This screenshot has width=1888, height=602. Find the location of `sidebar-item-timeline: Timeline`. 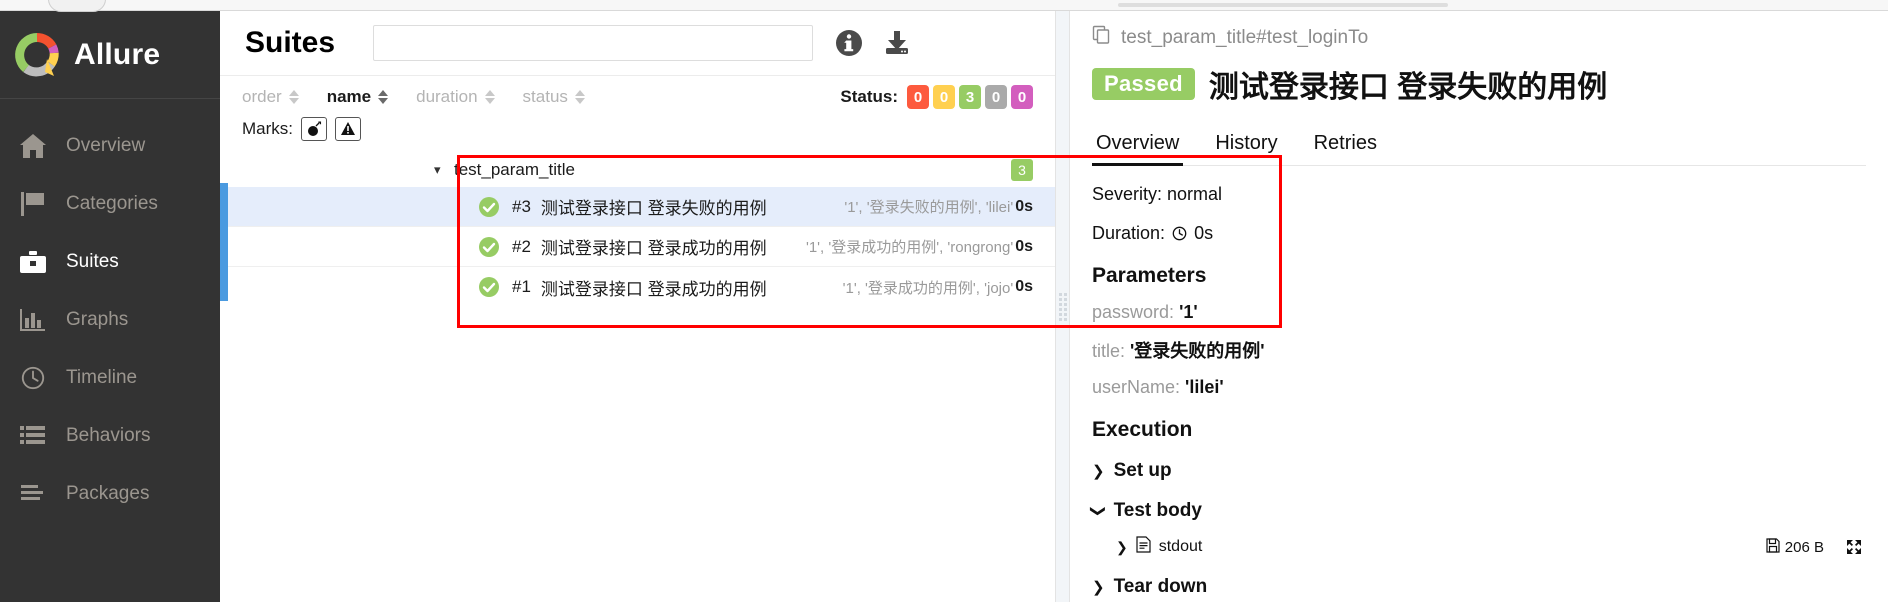

sidebar-item-timeline: Timeline is located at coordinates (110, 378).